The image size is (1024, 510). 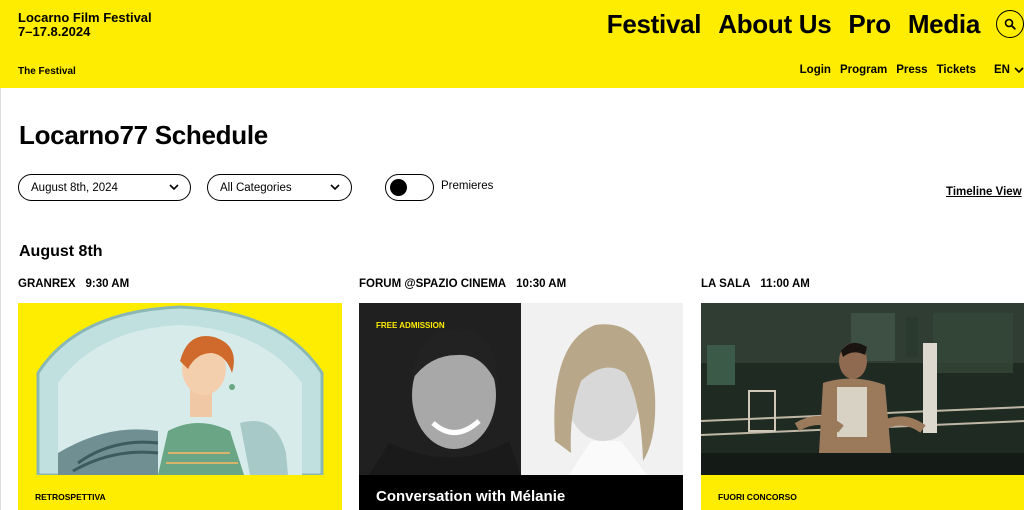 What do you see at coordinates (433, 284) in the screenshot?
I see `venue: FORUM @SPAZIO CINEMA` at bounding box center [433, 284].